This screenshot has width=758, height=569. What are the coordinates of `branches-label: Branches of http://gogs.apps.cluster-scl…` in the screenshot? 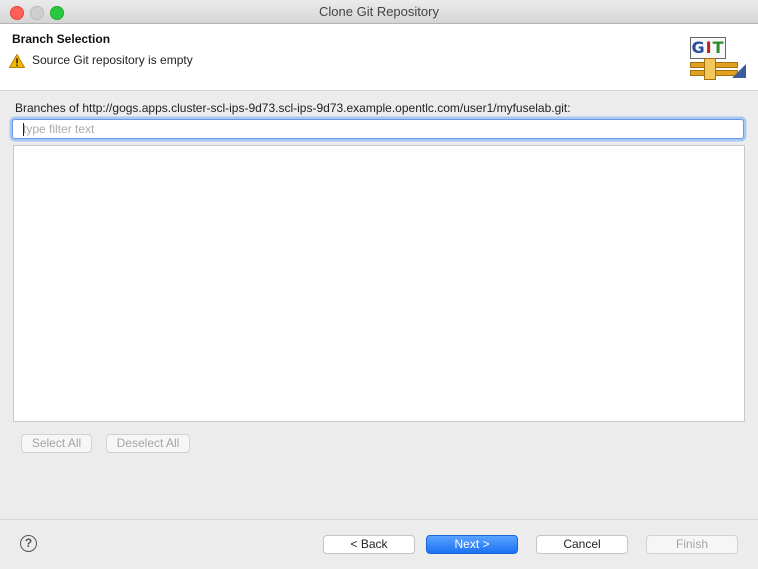 It's located at (293, 108).